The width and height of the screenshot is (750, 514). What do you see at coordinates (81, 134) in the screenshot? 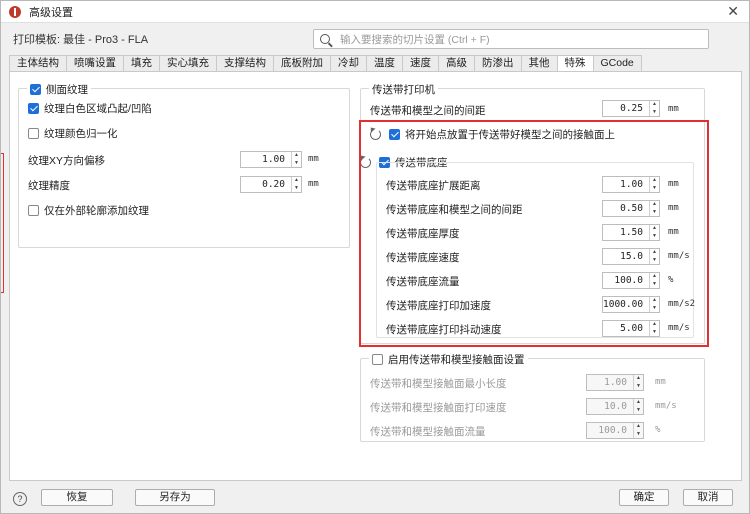
I see `texture-color-normalize-label: 纹理颜色归一化` at bounding box center [81, 134].